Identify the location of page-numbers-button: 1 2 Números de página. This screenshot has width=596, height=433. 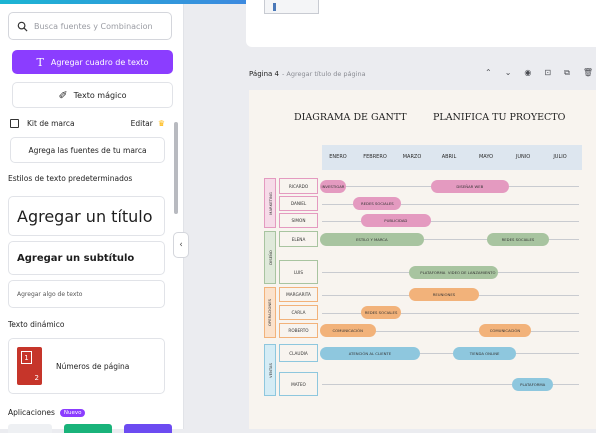
(86, 366).